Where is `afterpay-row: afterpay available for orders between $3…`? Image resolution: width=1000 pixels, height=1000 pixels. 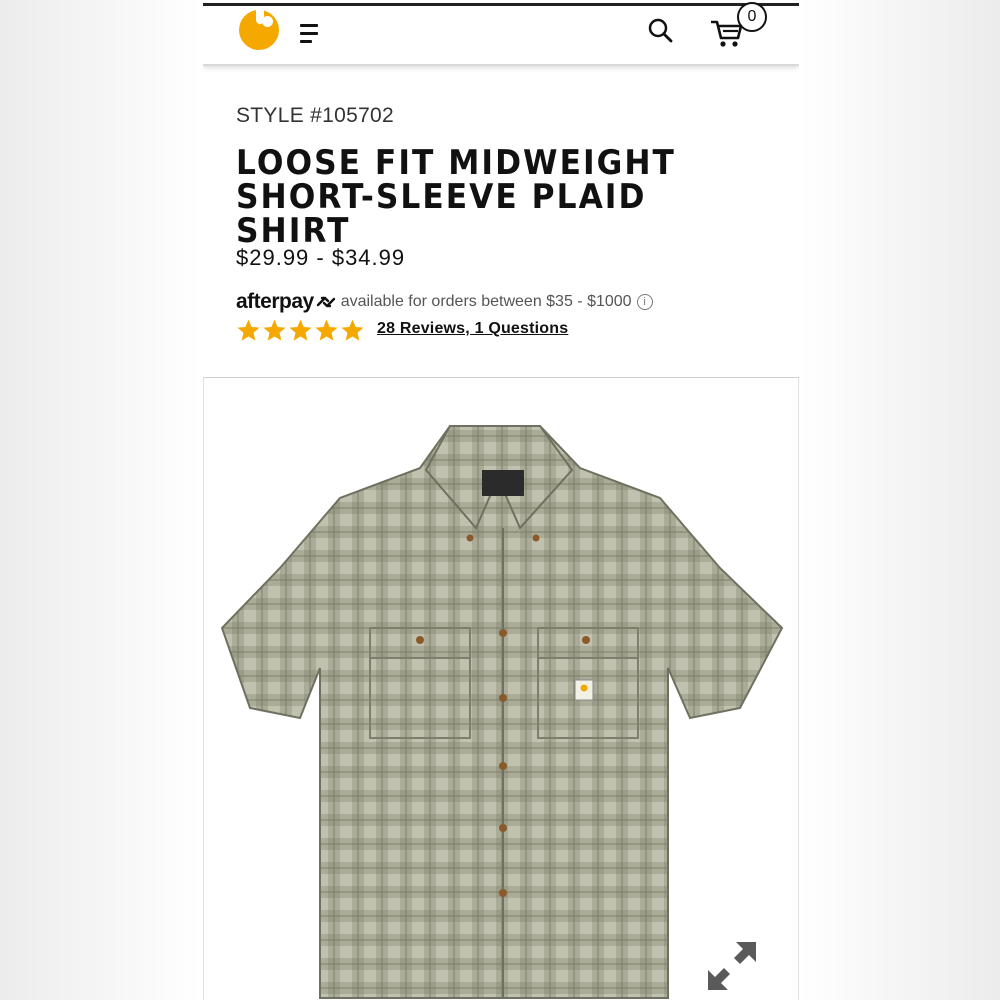
afterpay-row: afterpay available for orders between $3… is located at coordinates (444, 302).